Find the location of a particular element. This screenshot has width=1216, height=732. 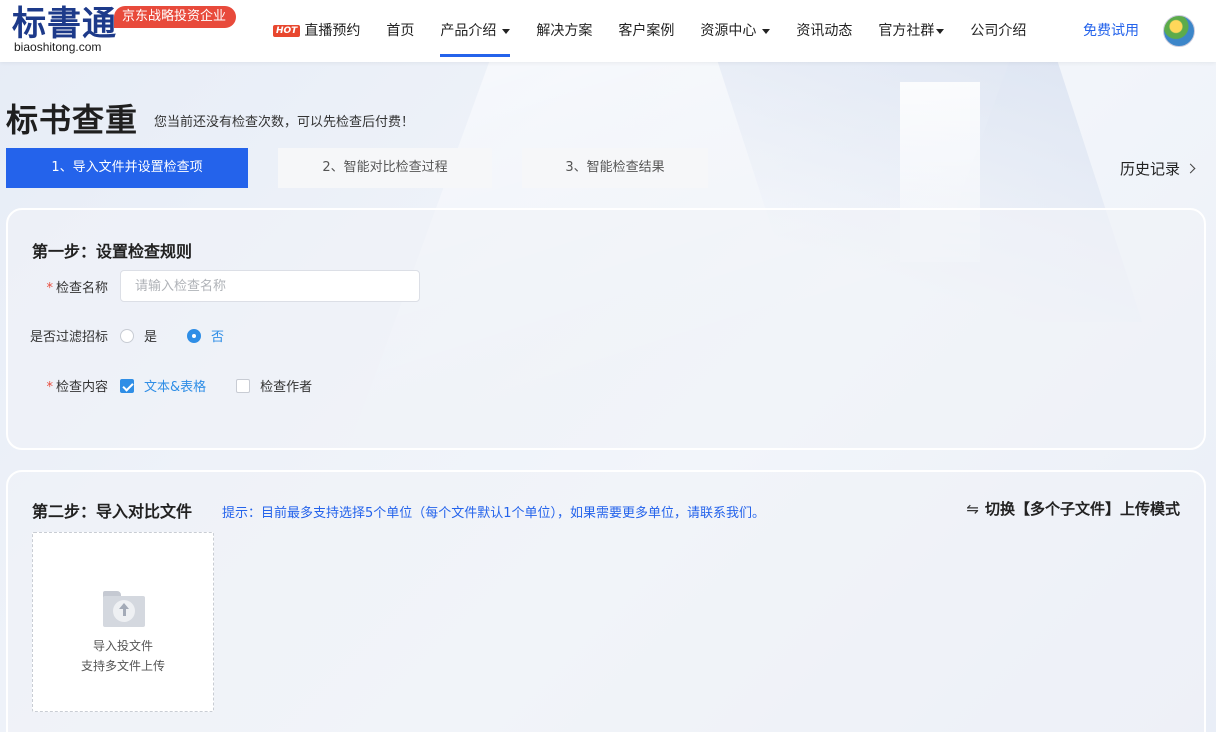

nav-item-news: 资讯动态 is located at coordinates (824, 31).